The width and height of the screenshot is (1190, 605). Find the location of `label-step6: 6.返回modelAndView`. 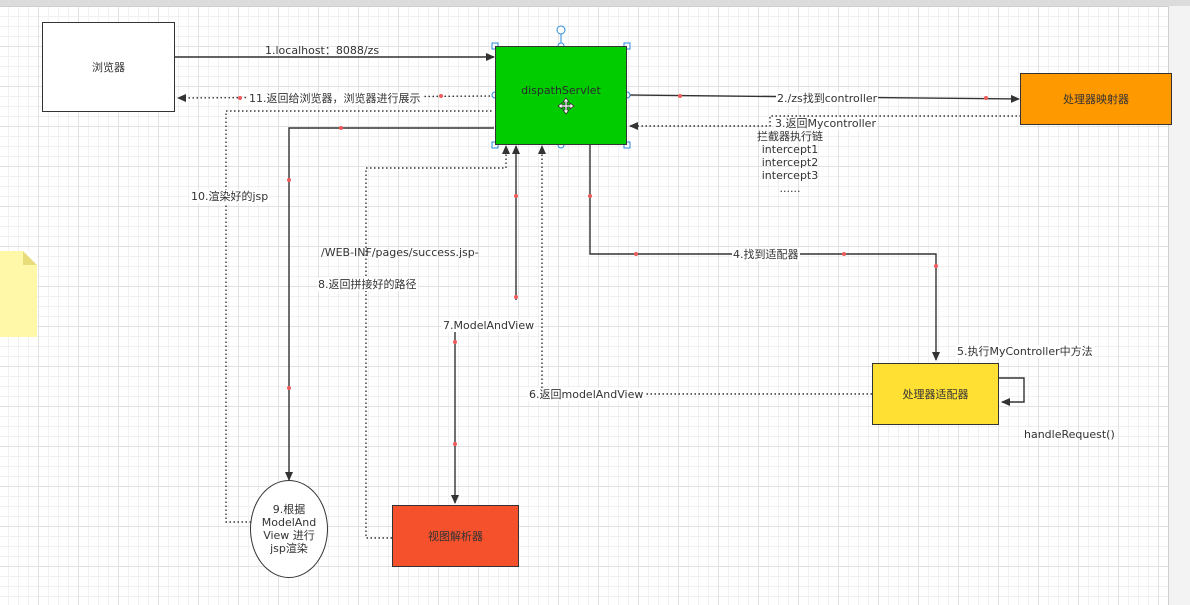

label-step6: 6.返回modelAndView is located at coordinates (586, 394).